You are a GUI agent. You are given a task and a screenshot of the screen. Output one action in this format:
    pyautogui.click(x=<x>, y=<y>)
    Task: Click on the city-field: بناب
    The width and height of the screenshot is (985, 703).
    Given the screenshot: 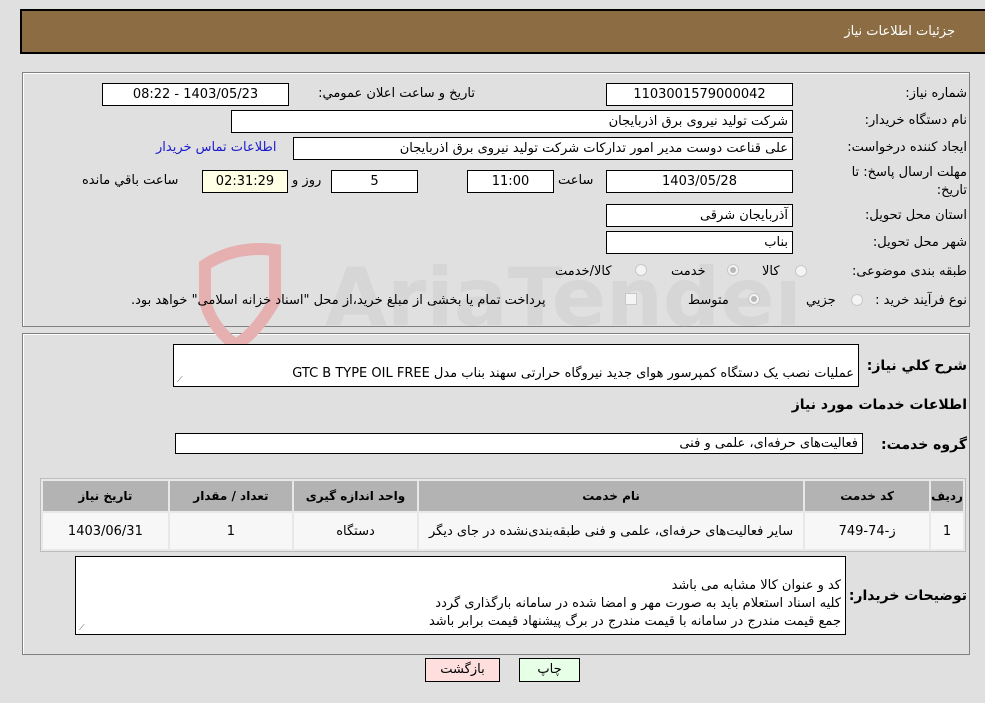 What is the action you would take?
    pyautogui.click(x=699, y=242)
    